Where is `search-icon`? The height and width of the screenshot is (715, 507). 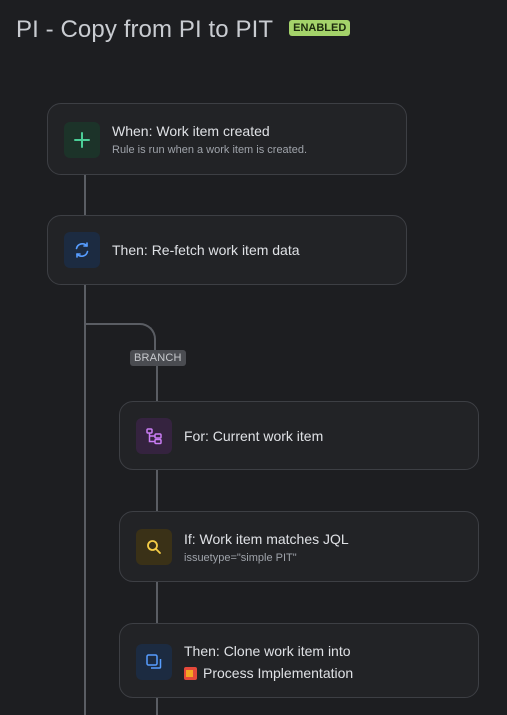 search-icon is located at coordinates (154, 547).